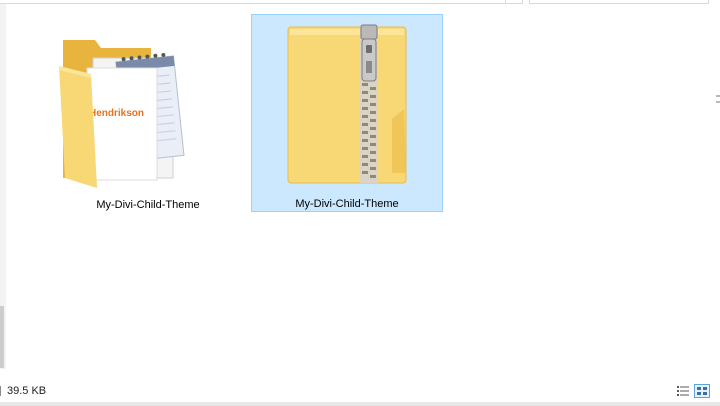  I want to click on status-separator, so click(0, 391).